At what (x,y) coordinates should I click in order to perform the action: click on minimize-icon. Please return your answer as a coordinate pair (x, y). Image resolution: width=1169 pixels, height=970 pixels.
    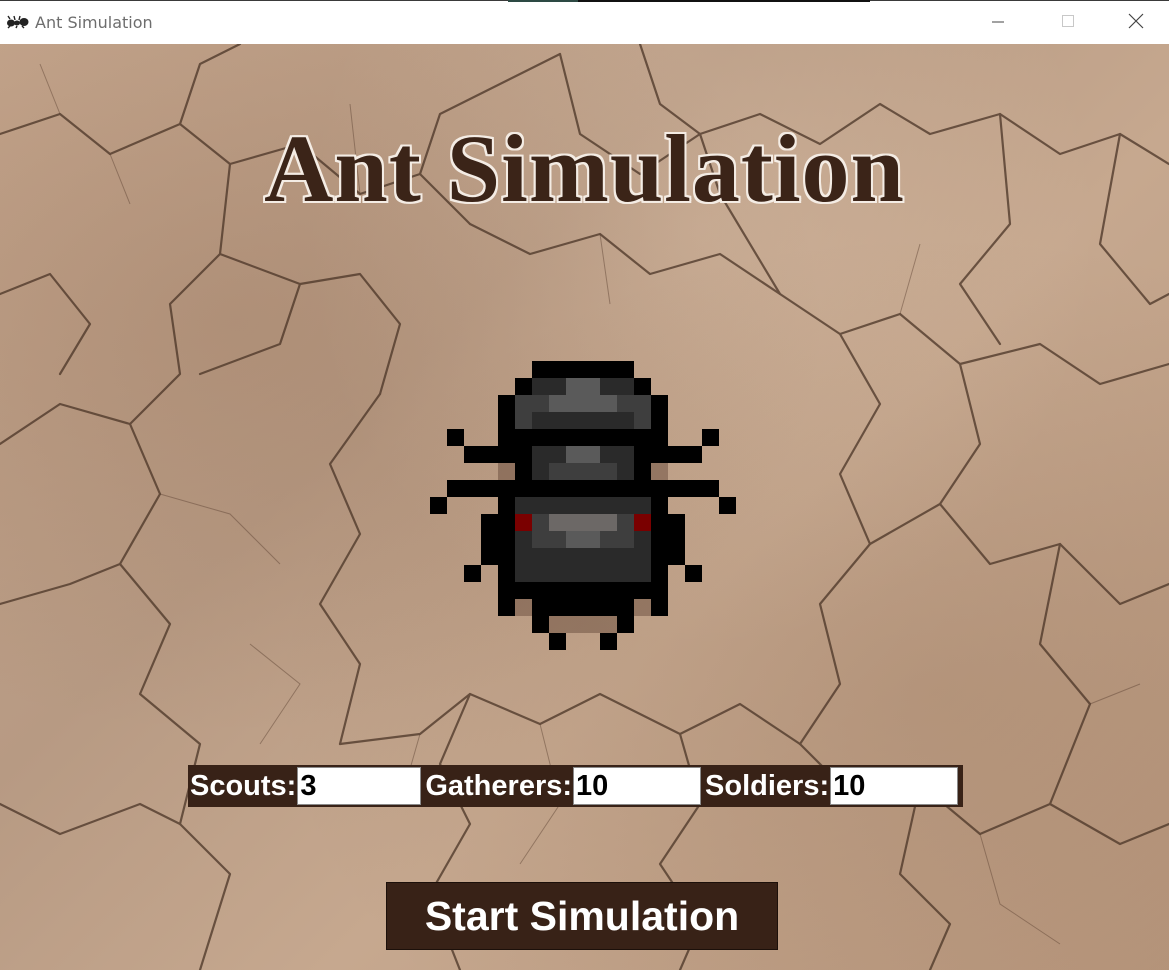
    Looking at the image, I should click on (998, 23).